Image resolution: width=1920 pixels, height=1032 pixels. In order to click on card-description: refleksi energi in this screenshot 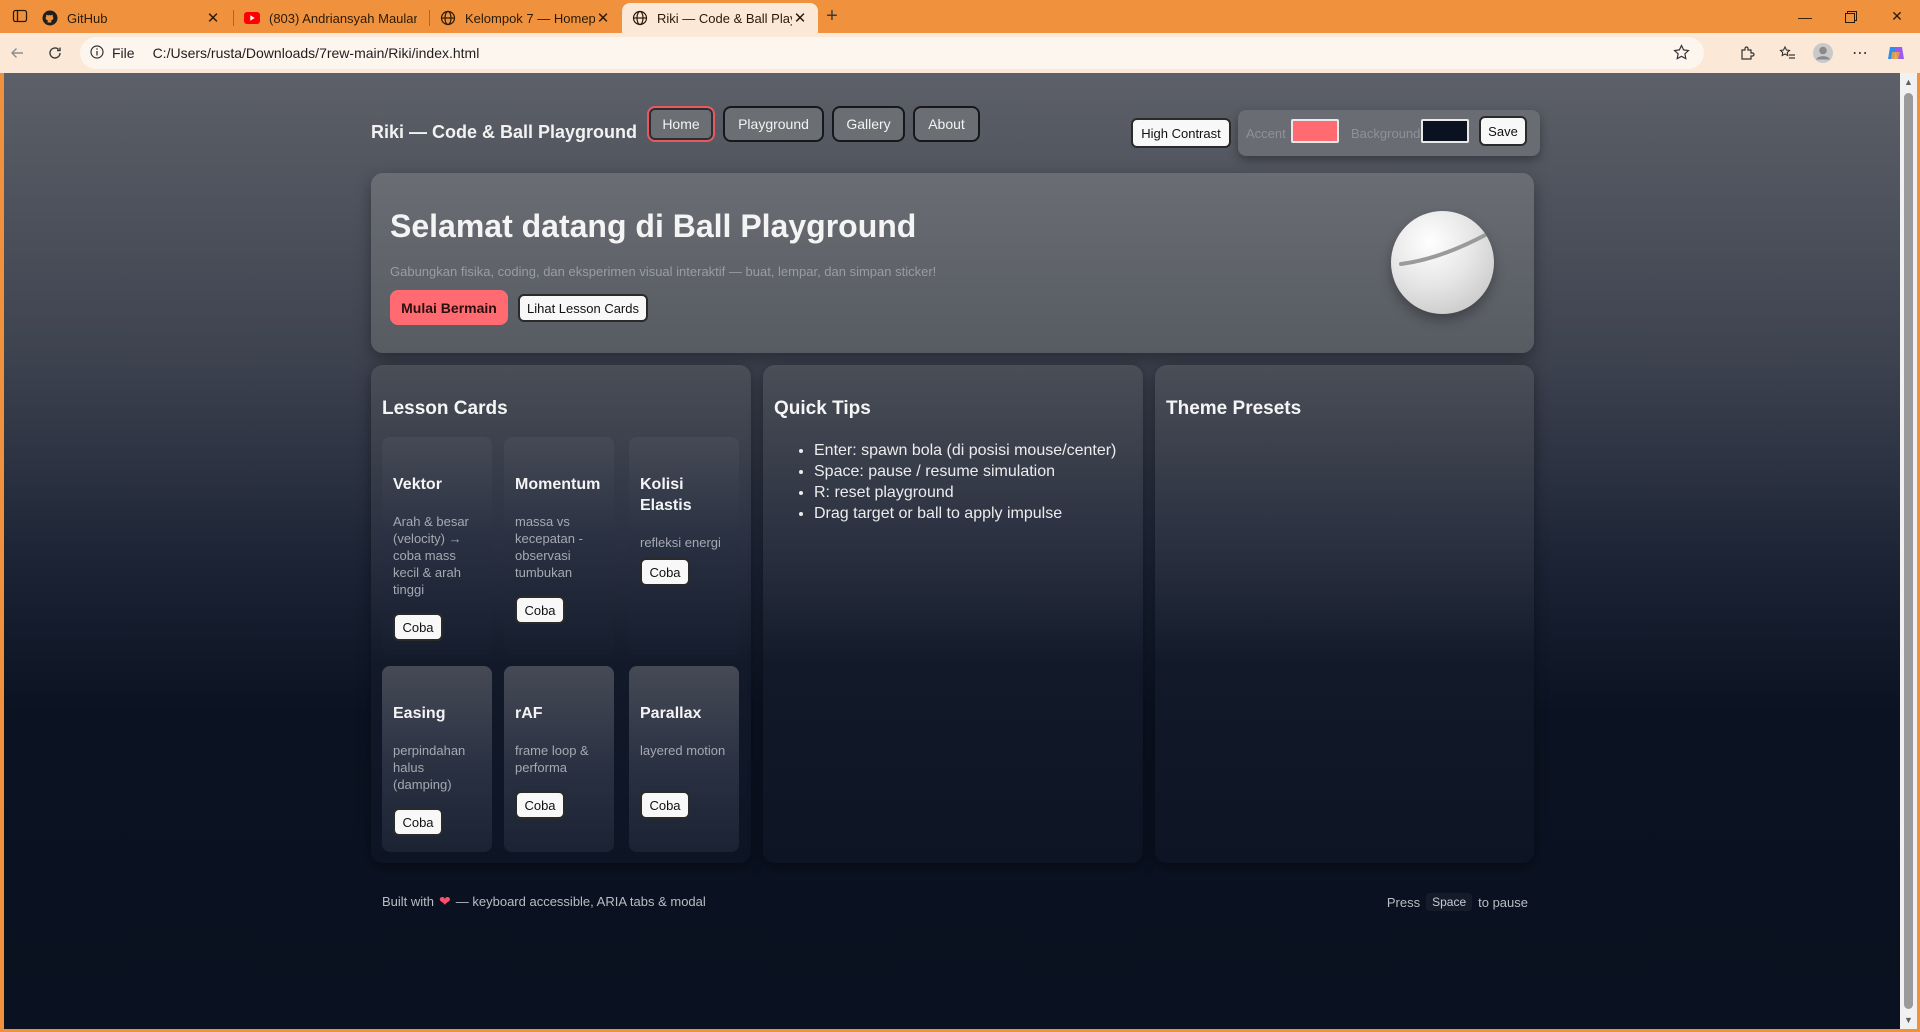, I will do `click(680, 542)`.